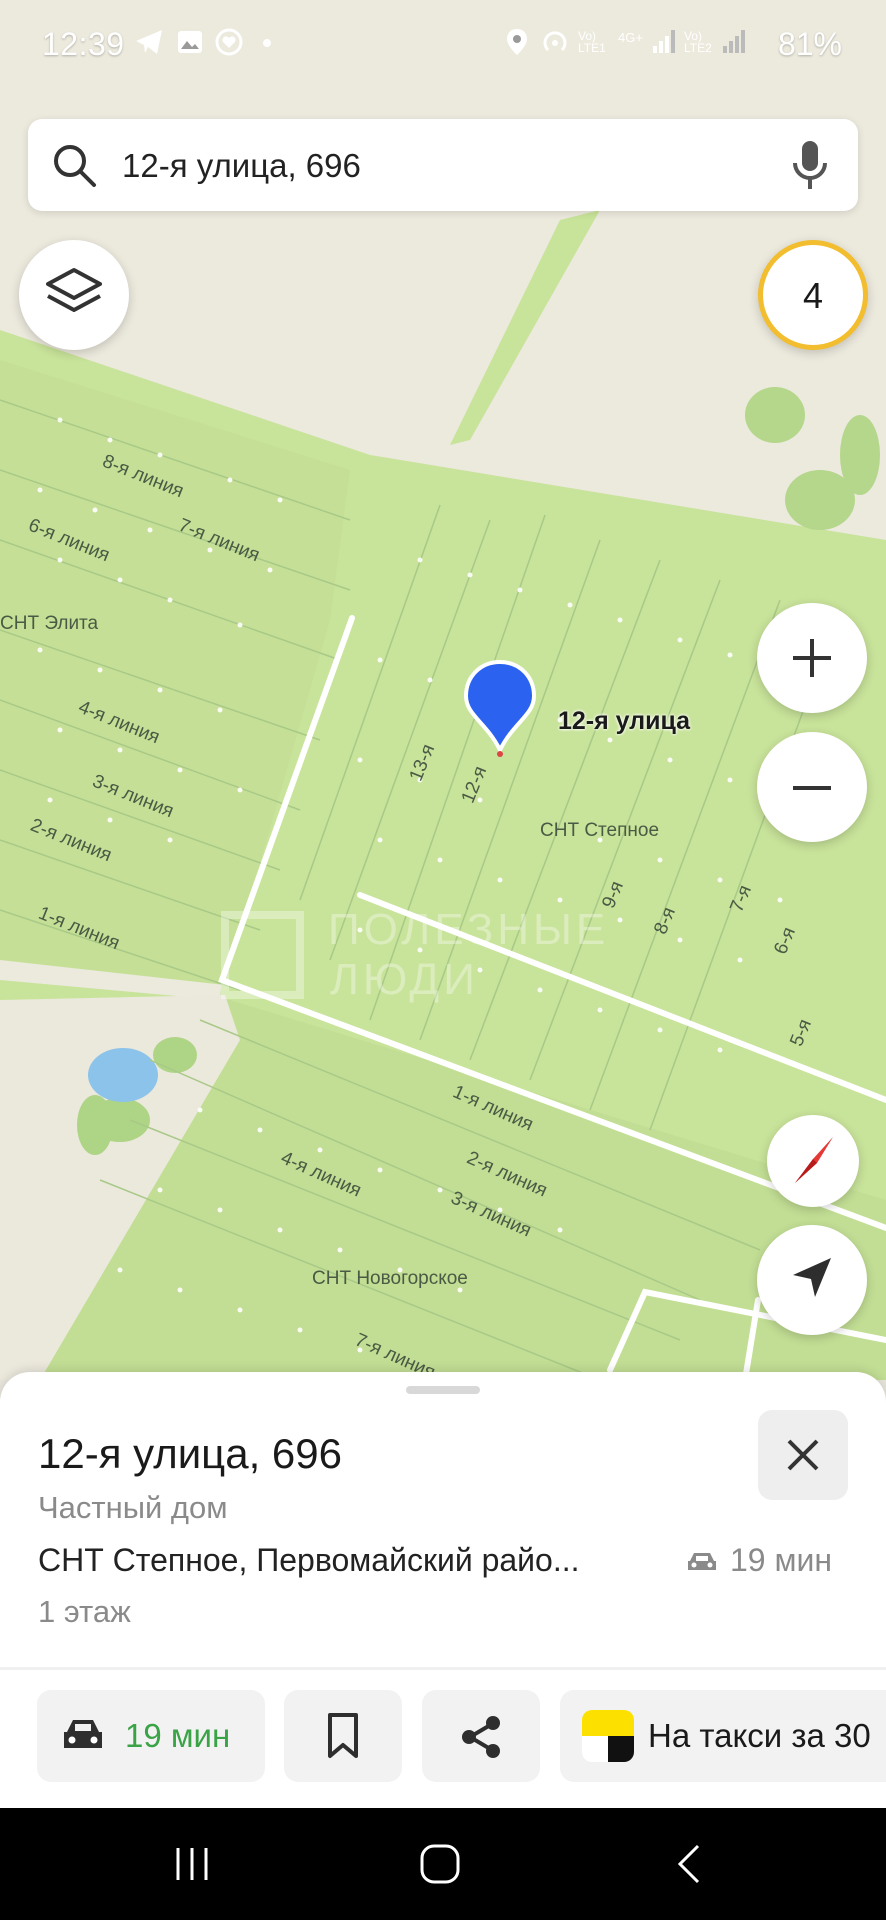 The height and width of the screenshot is (1920, 886). I want to click on status-bar: 12:39 Vo) LTE1 4G+ Vo) LTE2 81%, so click(443, 36).